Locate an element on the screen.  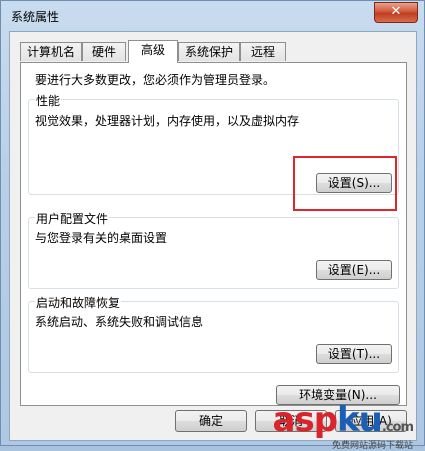
user-profiles-description: 与您登录有关的桌面设置 is located at coordinates (101, 238).